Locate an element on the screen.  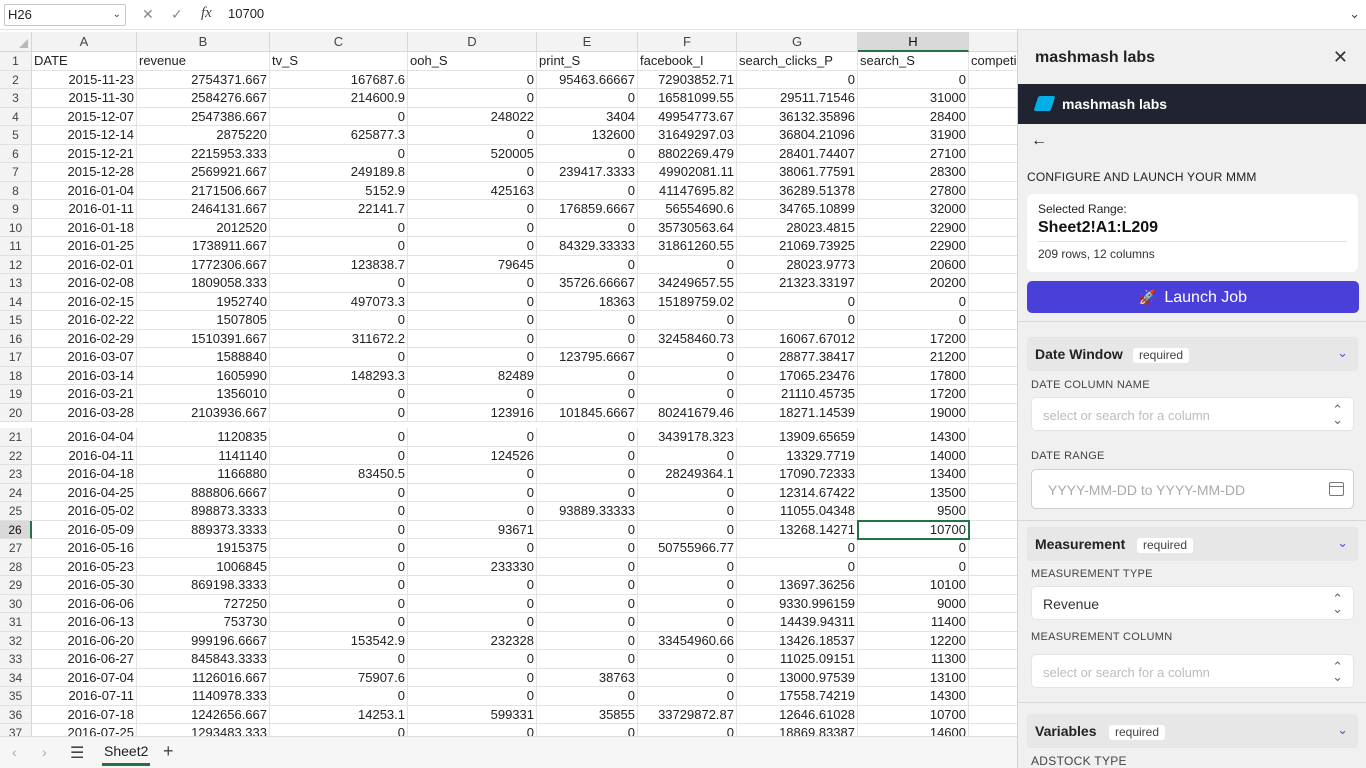
table-cell: 11055.04348 is located at coordinates (797, 511).